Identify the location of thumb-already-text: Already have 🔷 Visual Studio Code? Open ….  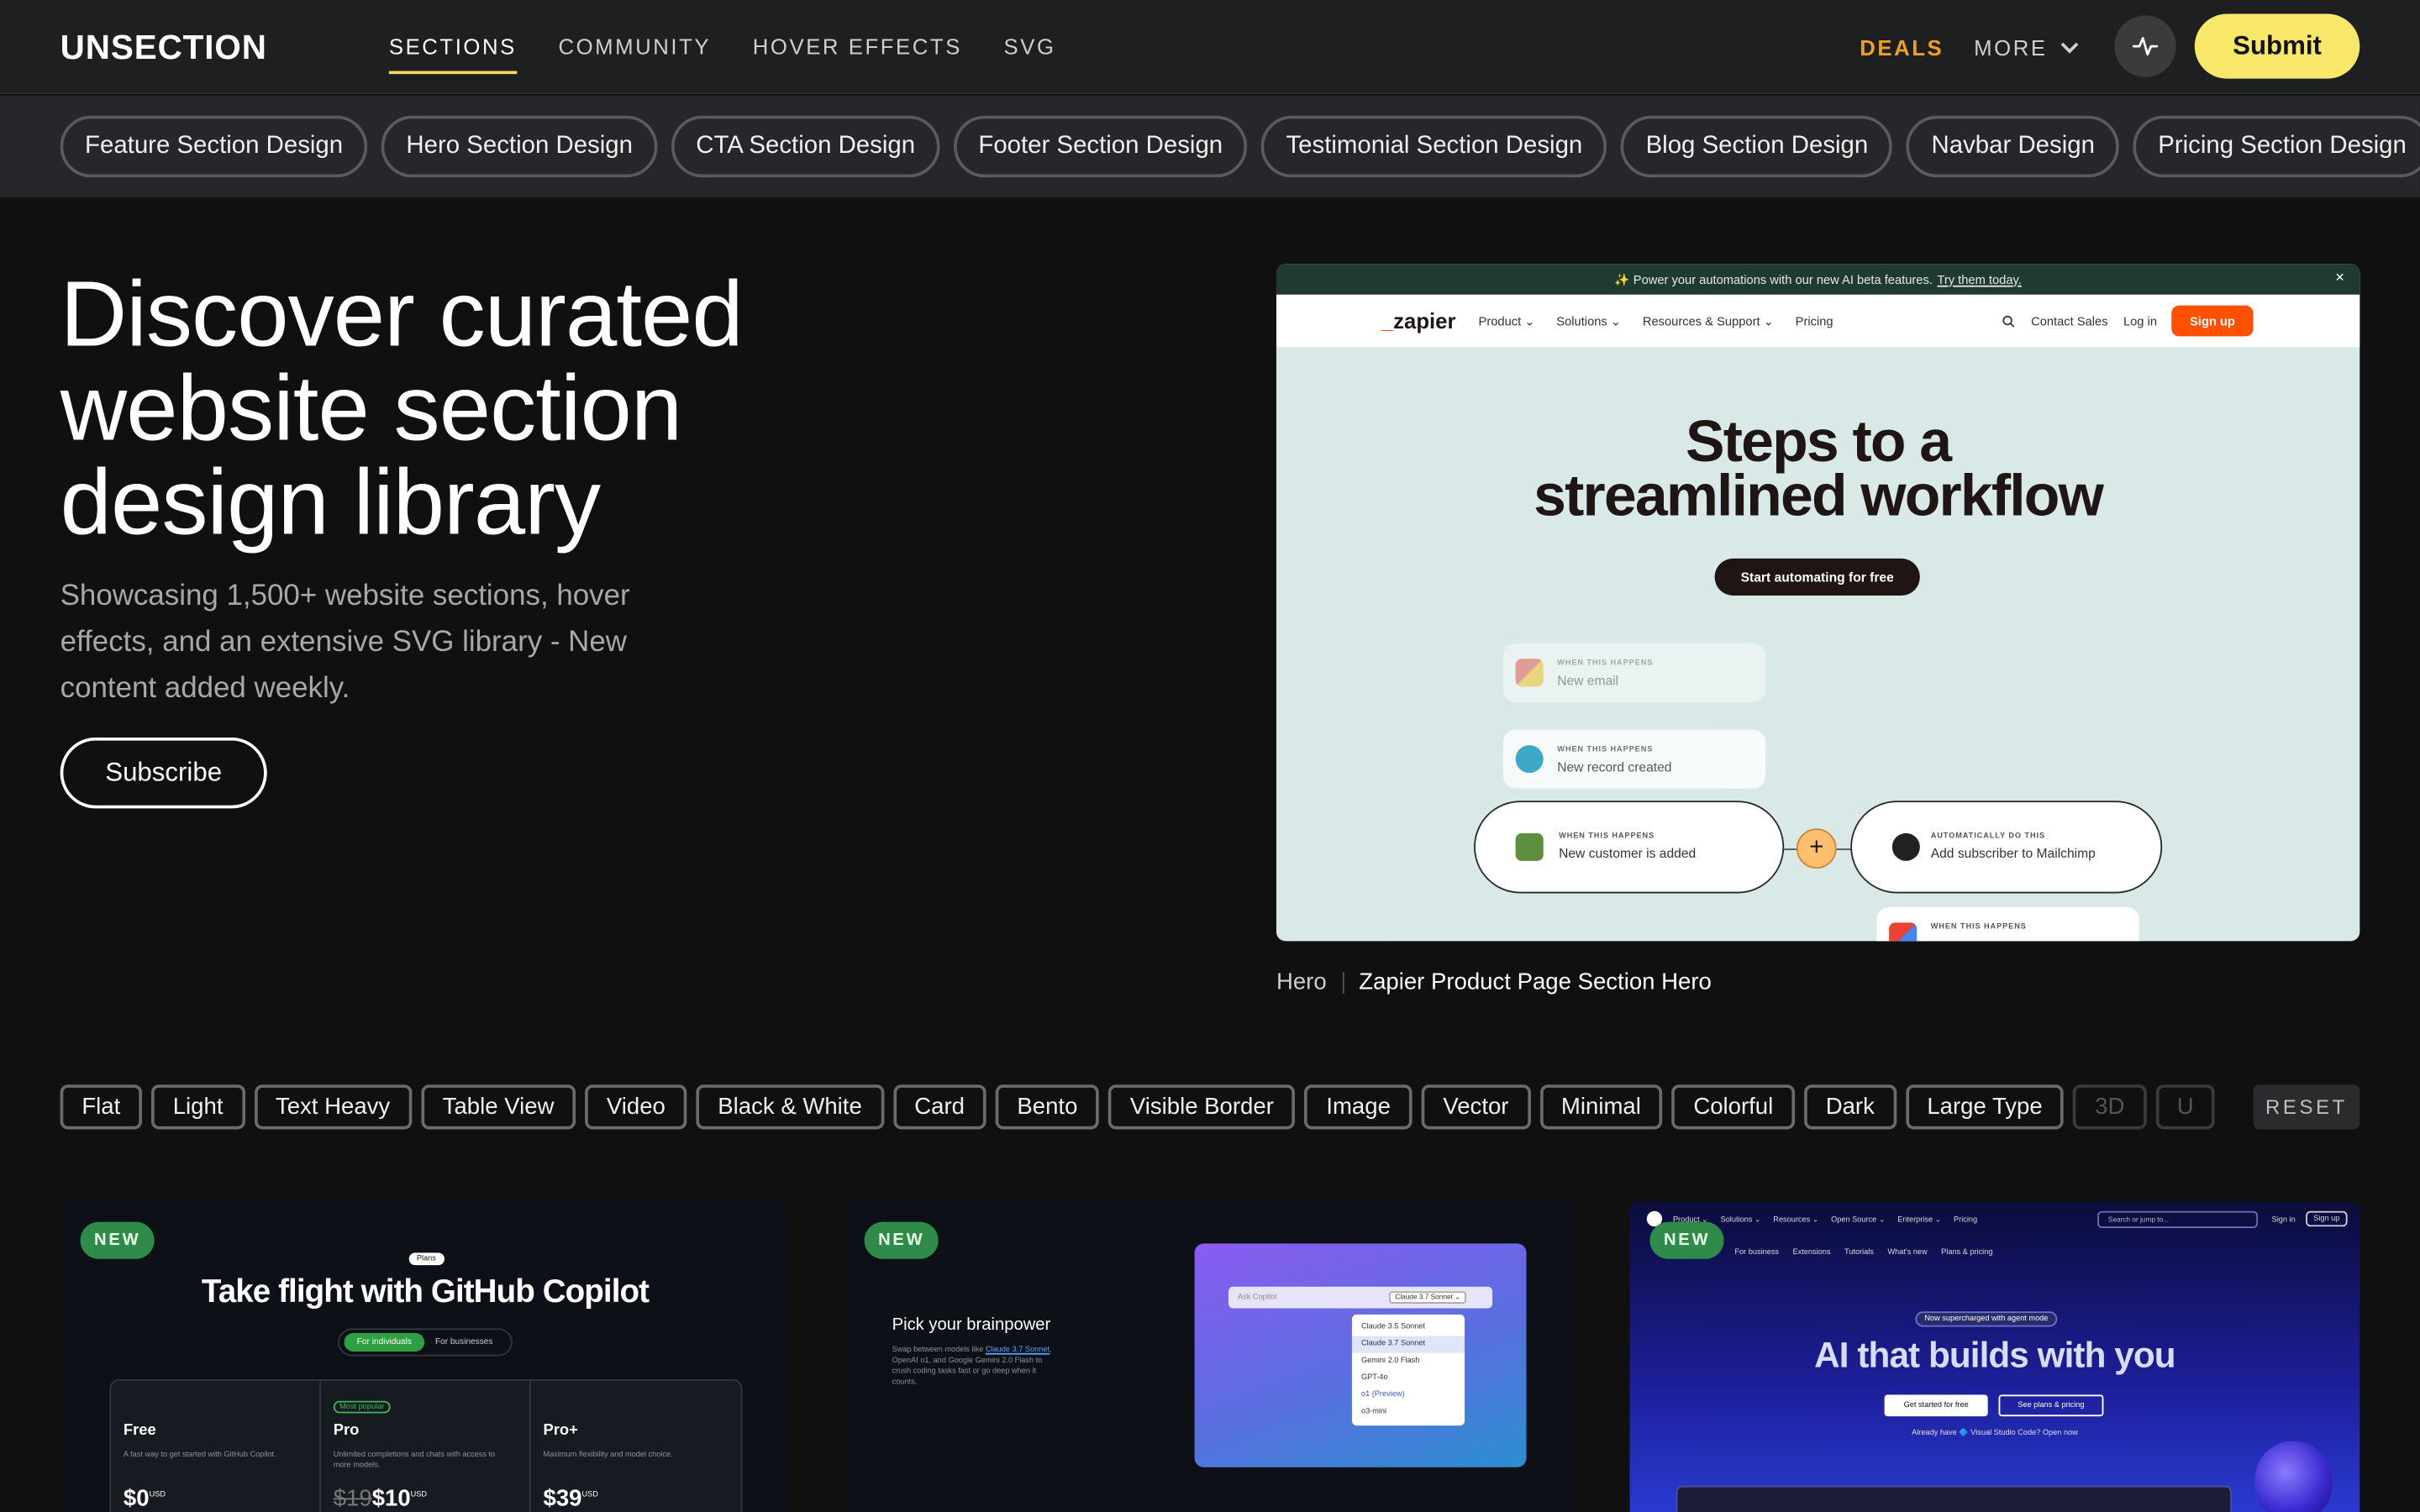
(1995, 1433).